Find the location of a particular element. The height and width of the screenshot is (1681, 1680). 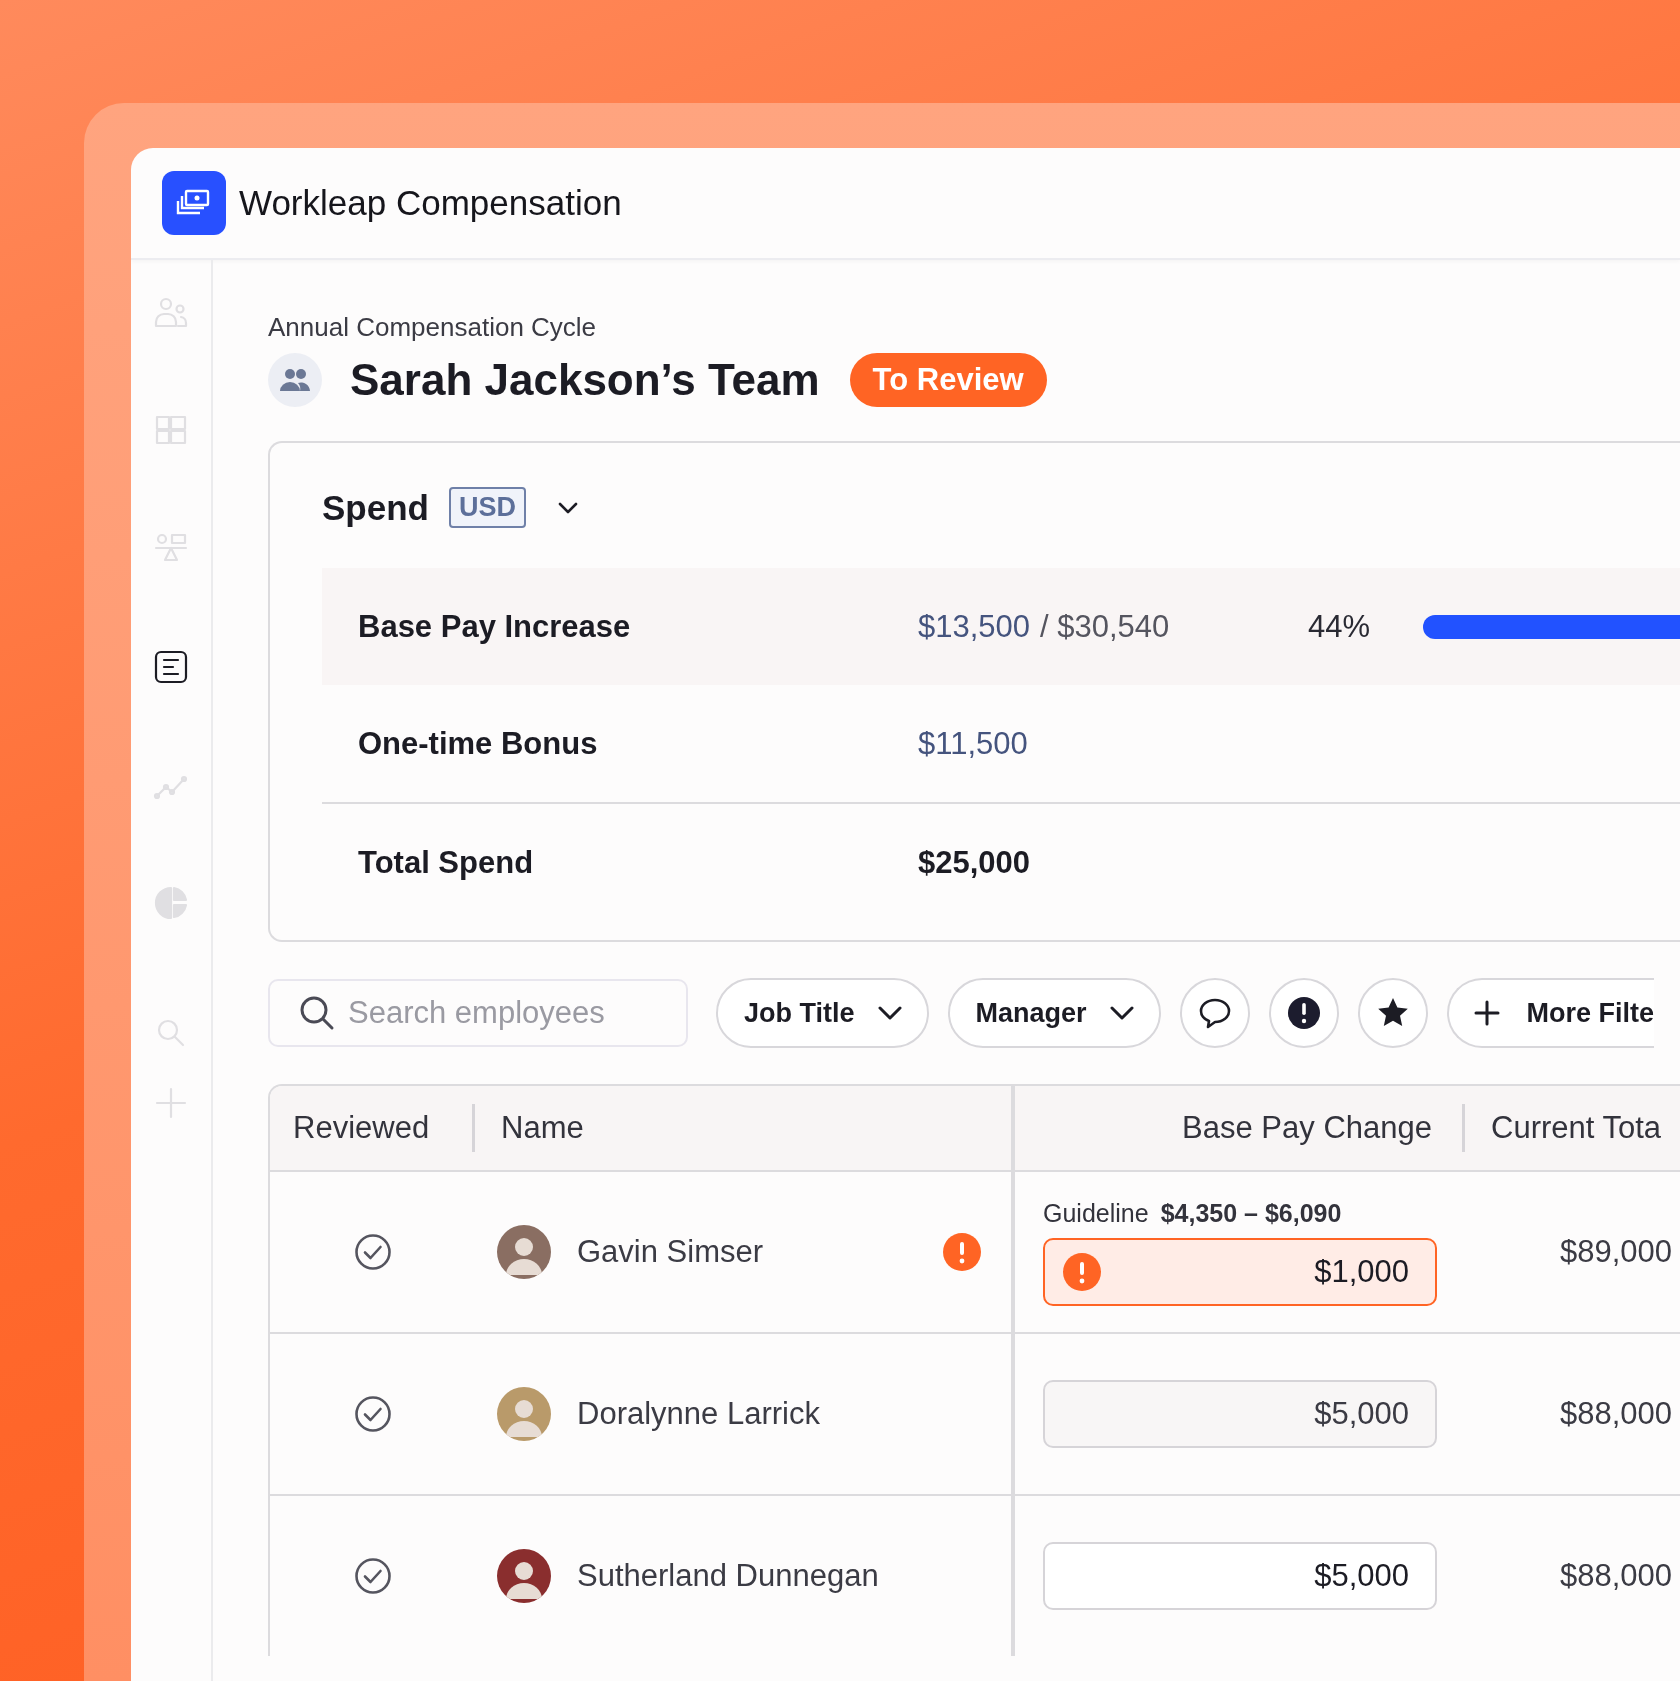

employee-name: Sutherland Dunnegan is located at coordinates (728, 1576).